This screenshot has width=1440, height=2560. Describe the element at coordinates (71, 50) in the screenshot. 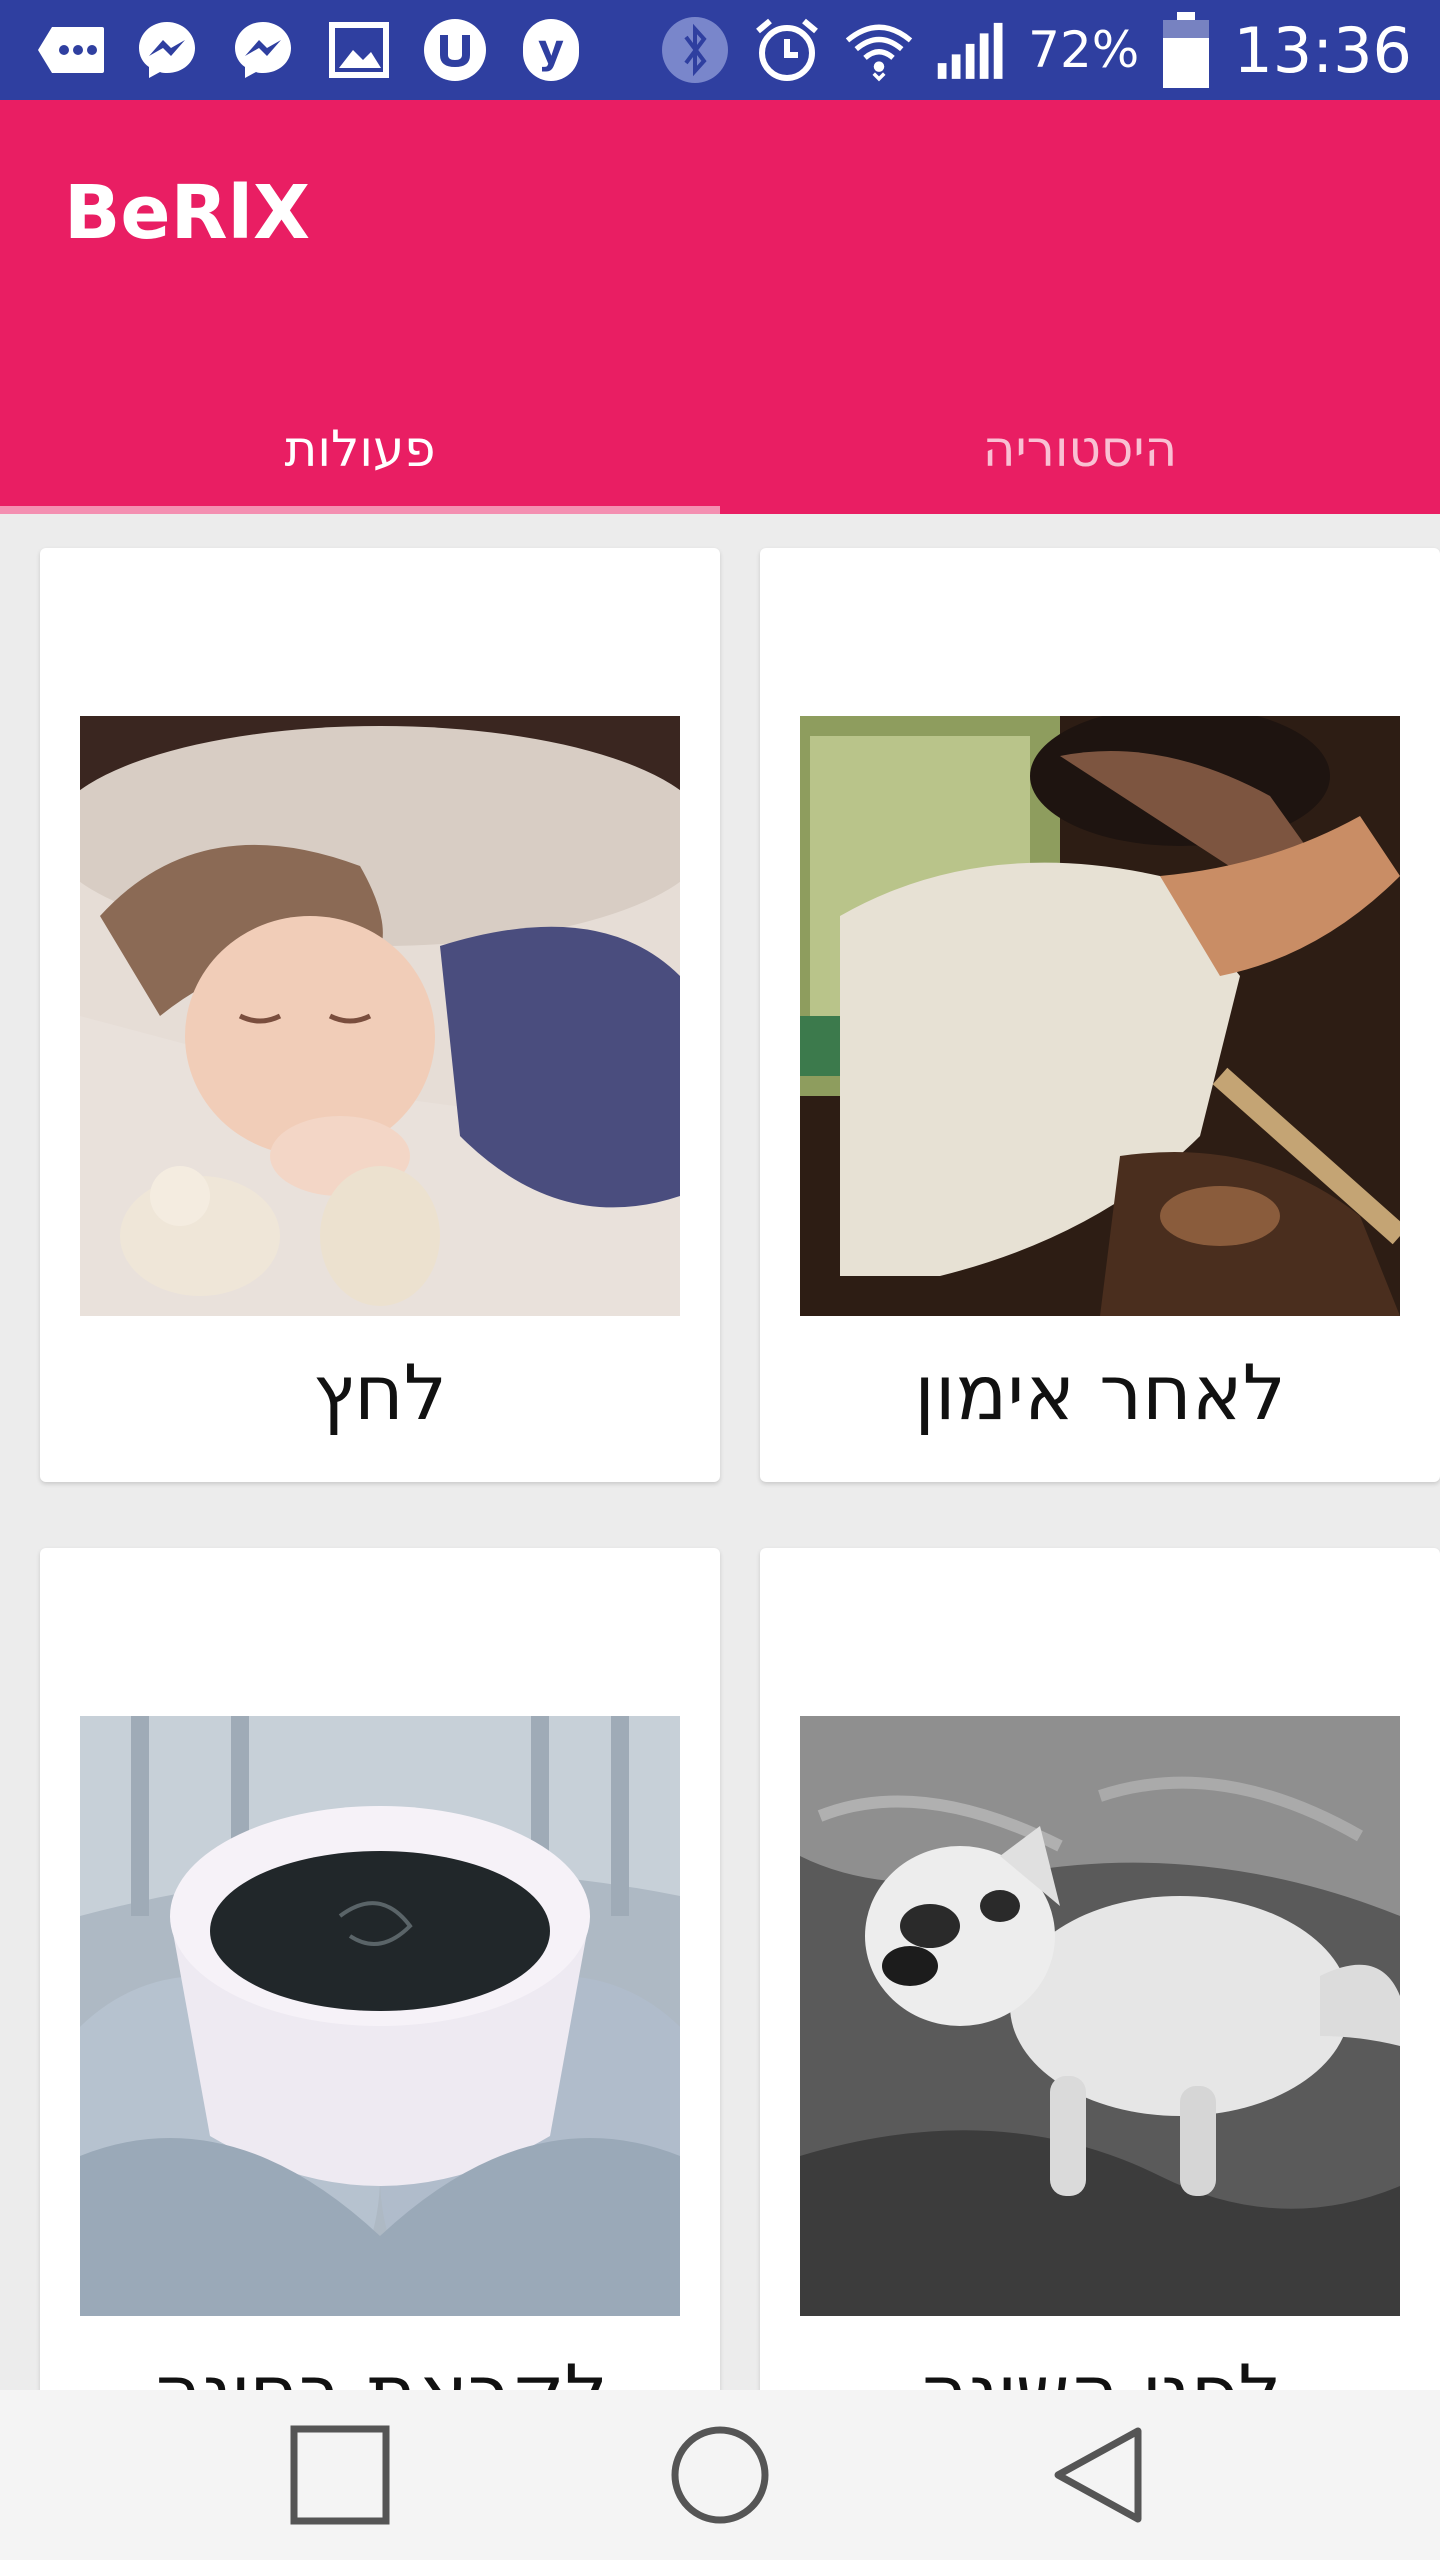

I see `more-notifications-icon` at that location.